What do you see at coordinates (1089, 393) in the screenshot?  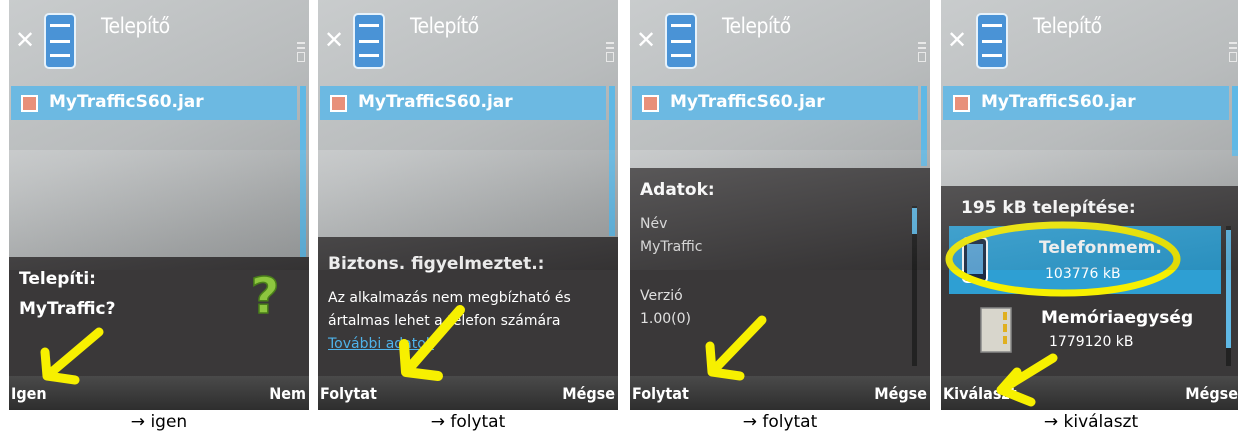 I see `softkey-bar: Kiválaszt Mégse` at bounding box center [1089, 393].